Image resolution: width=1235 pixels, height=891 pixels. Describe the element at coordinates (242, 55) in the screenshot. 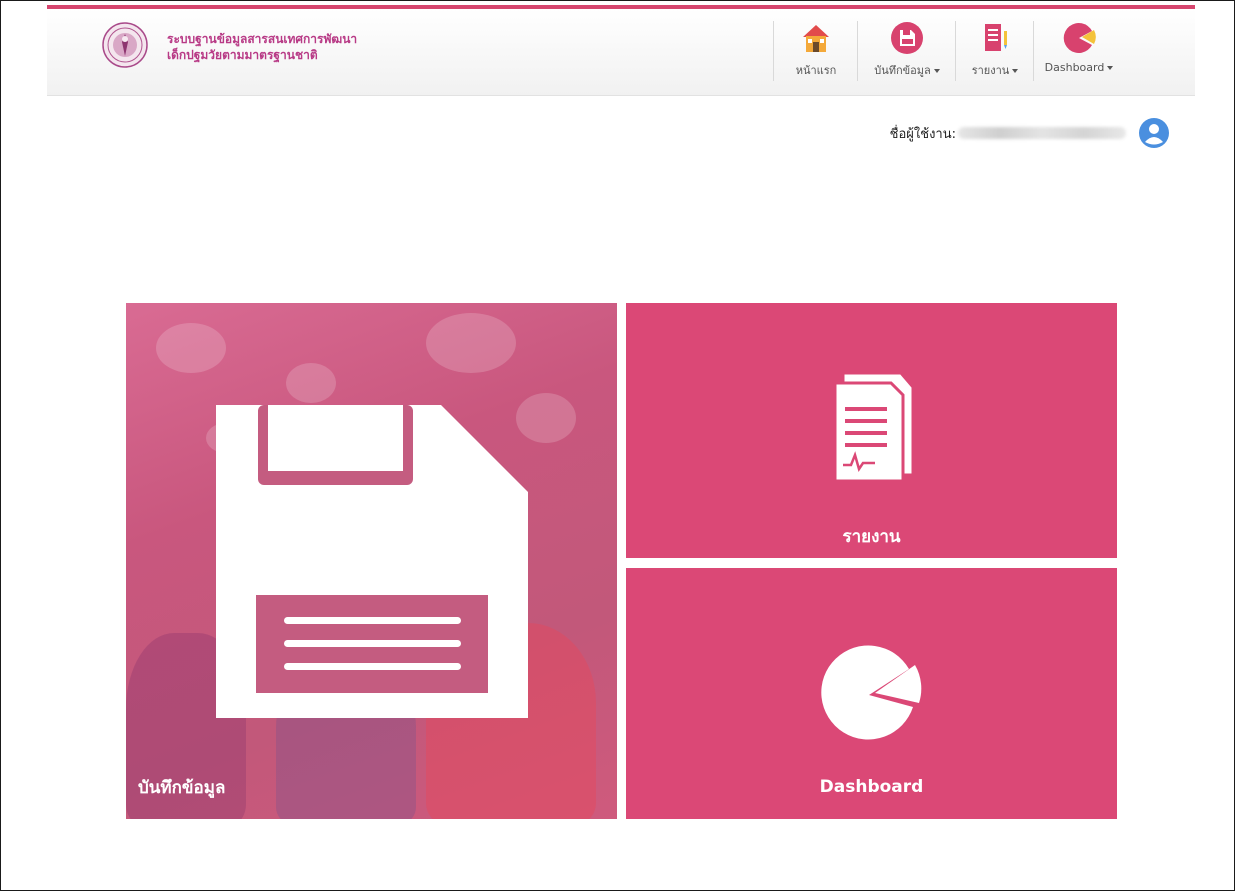

I see `brand-line-2: เด็กปฐมวัยตามมาตรฐานชาติ` at that location.